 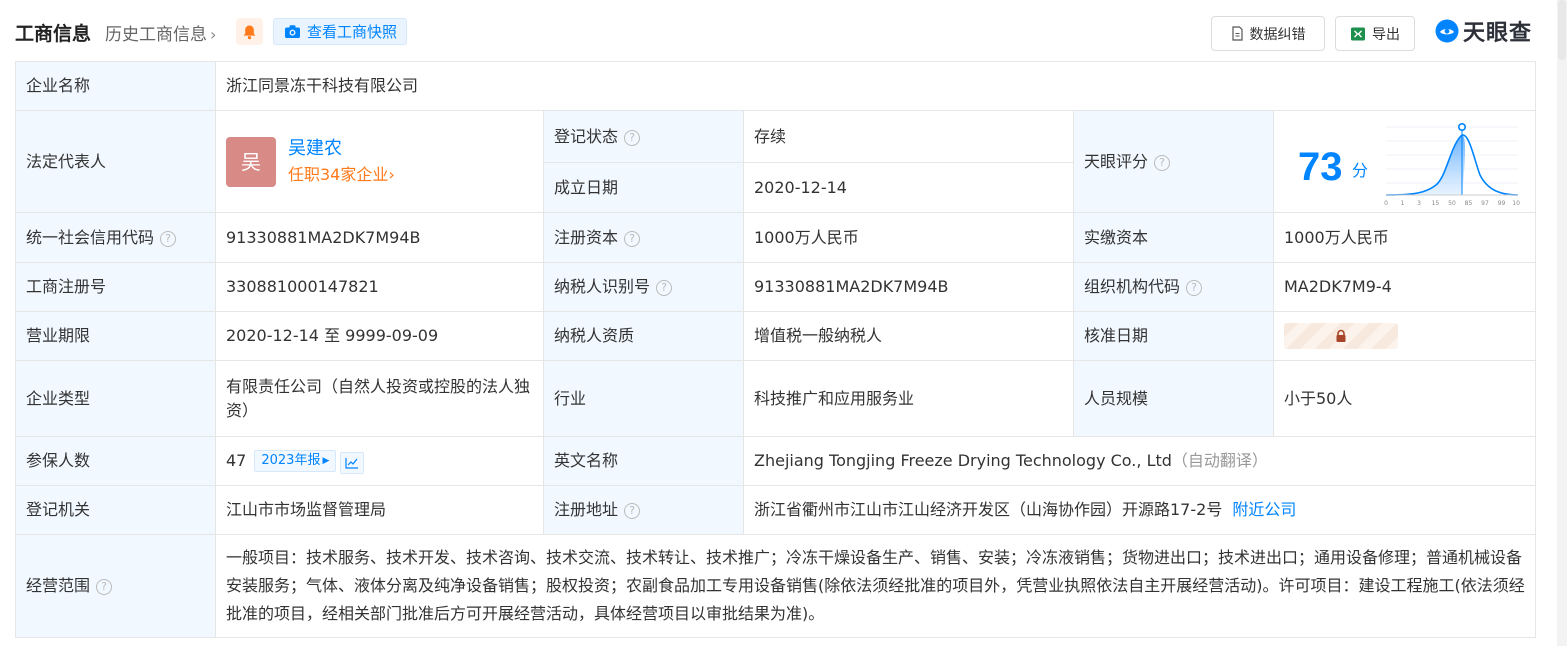 What do you see at coordinates (292, 31) in the screenshot?
I see `camera-icon` at bounding box center [292, 31].